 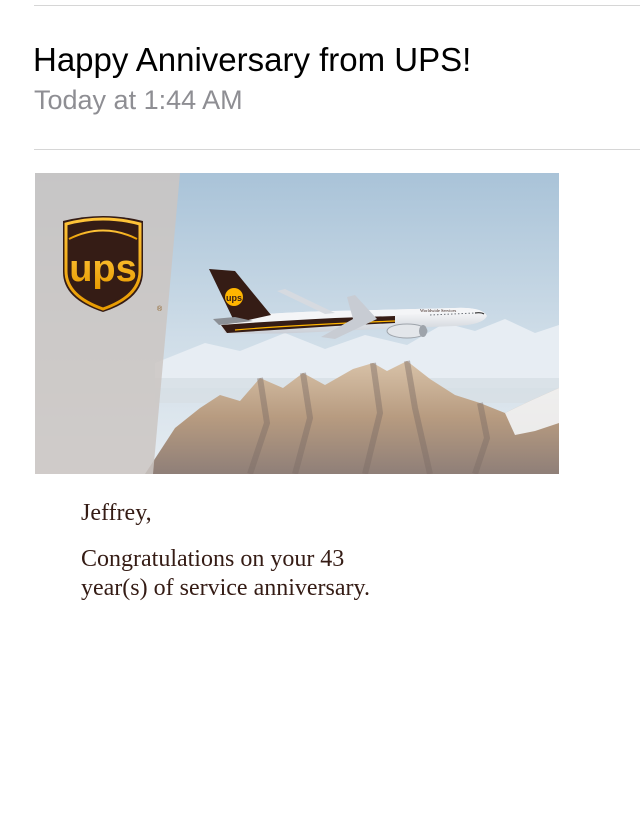 What do you see at coordinates (103, 269) in the screenshot?
I see `ups-logo-text: ups` at bounding box center [103, 269].